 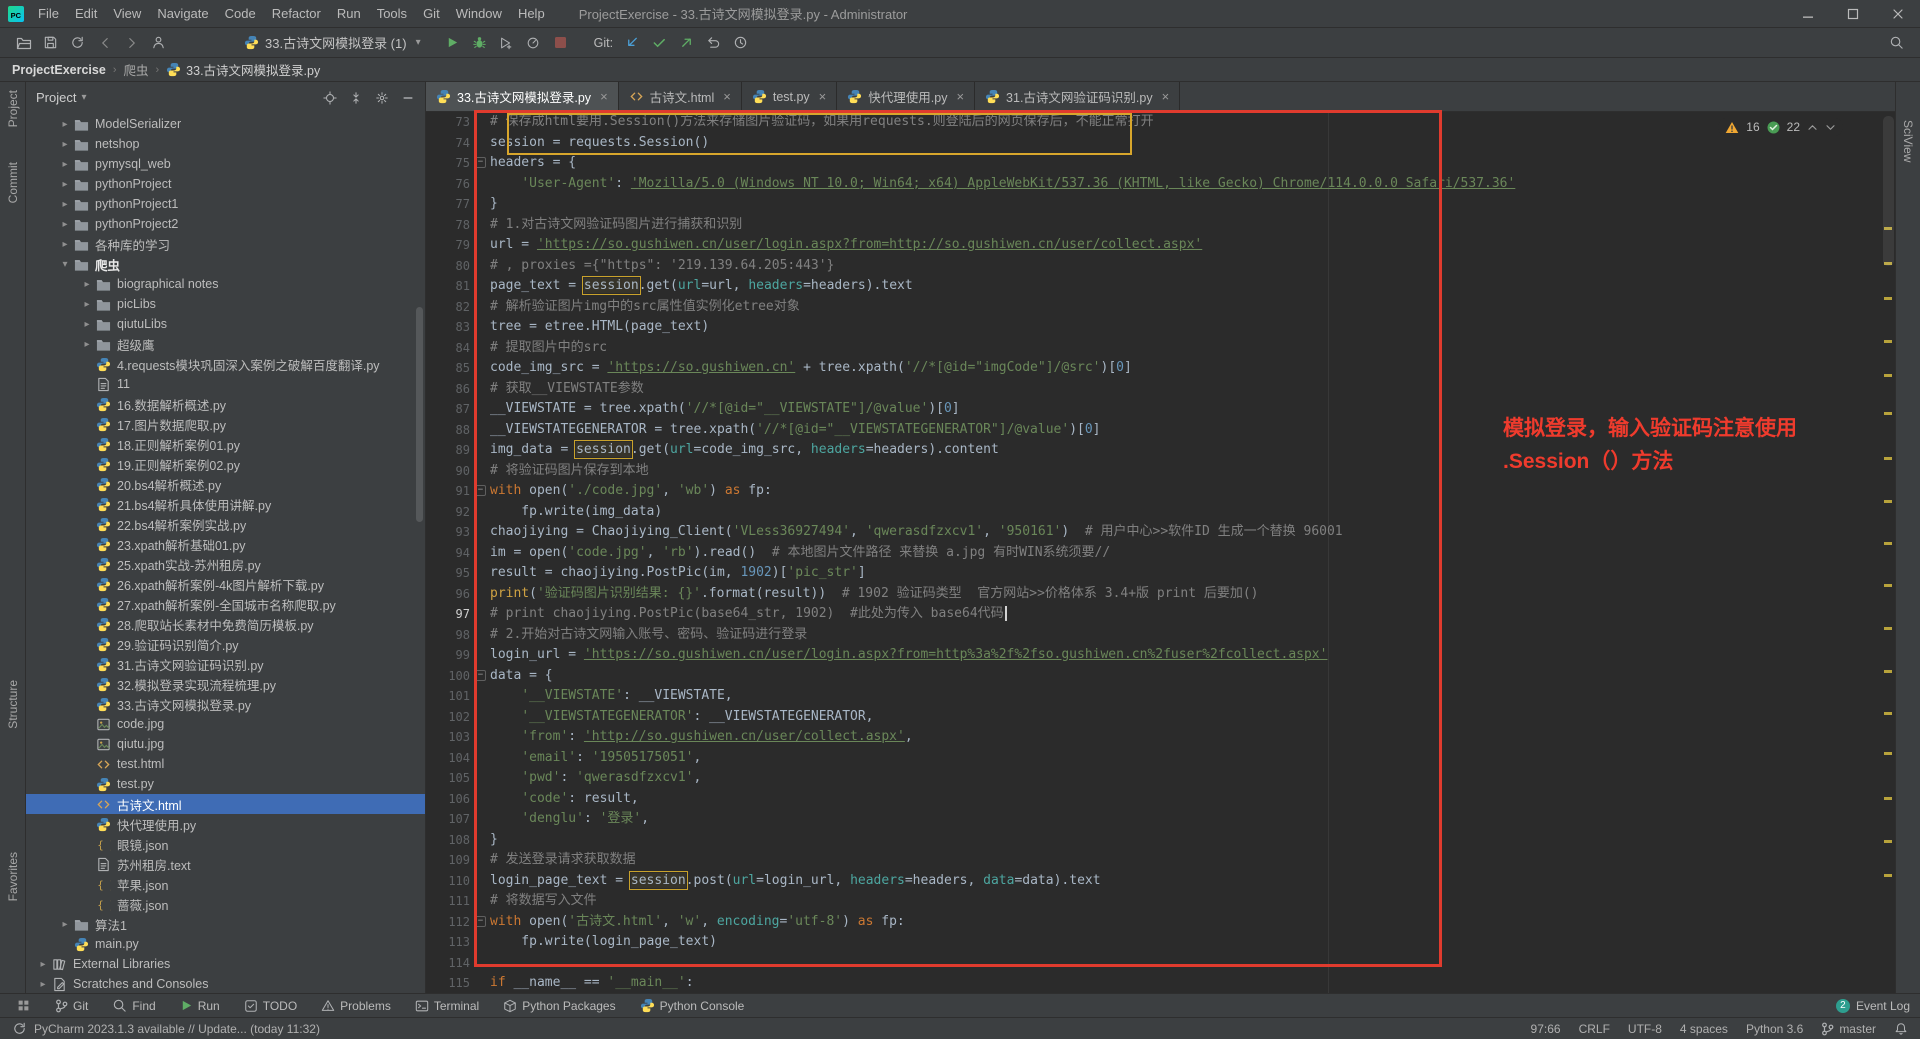 I want to click on code-line, so click(x=1185, y=963).